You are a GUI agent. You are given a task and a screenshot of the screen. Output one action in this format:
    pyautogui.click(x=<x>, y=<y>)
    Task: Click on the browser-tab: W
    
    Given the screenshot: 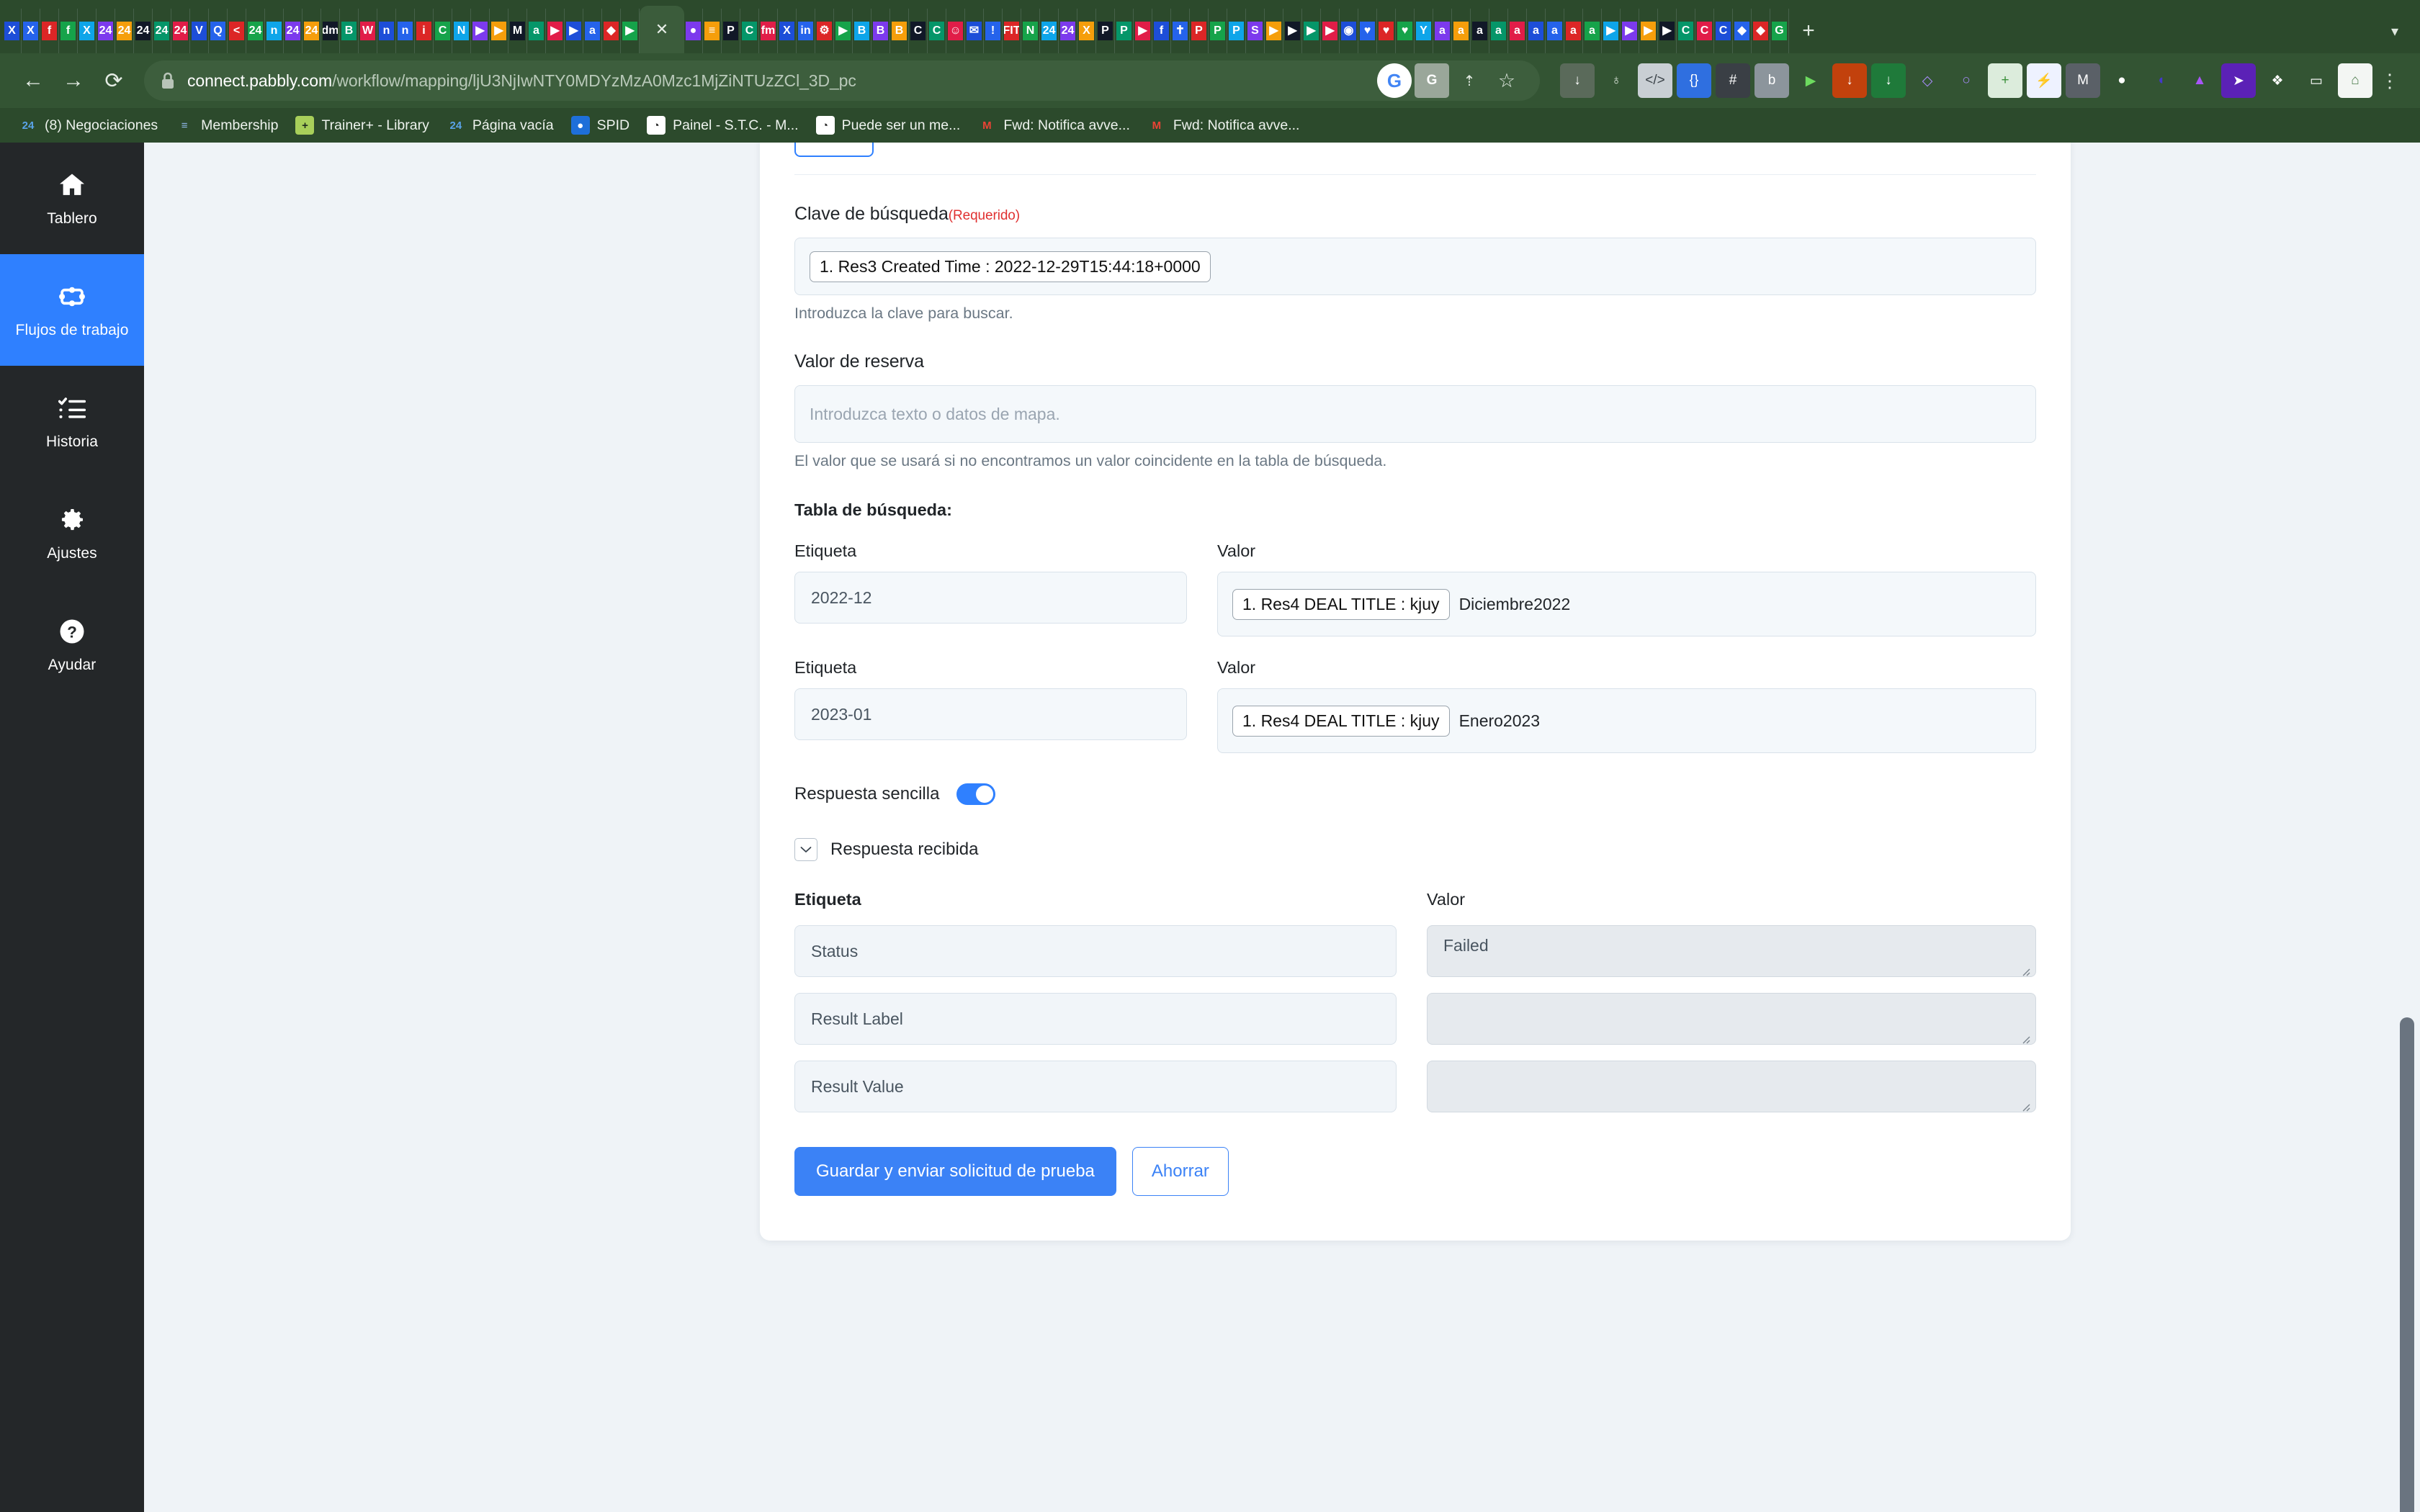 What is the action you would take?
    pyautogui.click(x=368, y=31)
    